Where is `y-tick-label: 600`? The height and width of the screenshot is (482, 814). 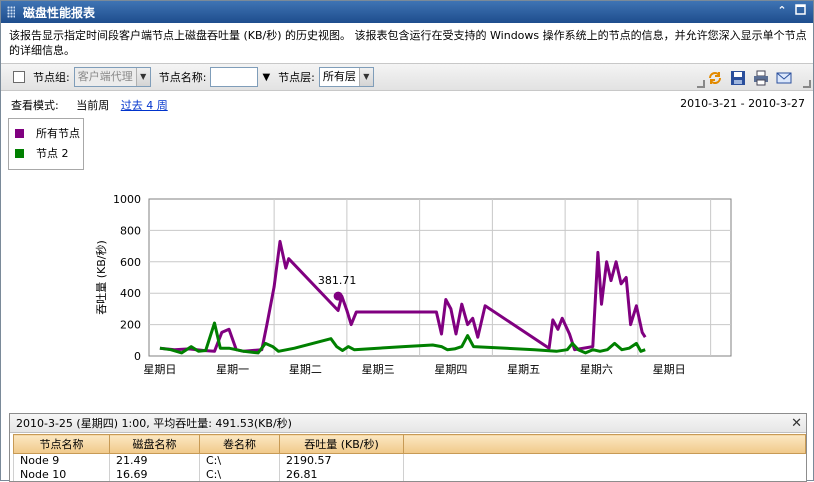 y-tick-label: 600 is located at coordinates (130, 262).